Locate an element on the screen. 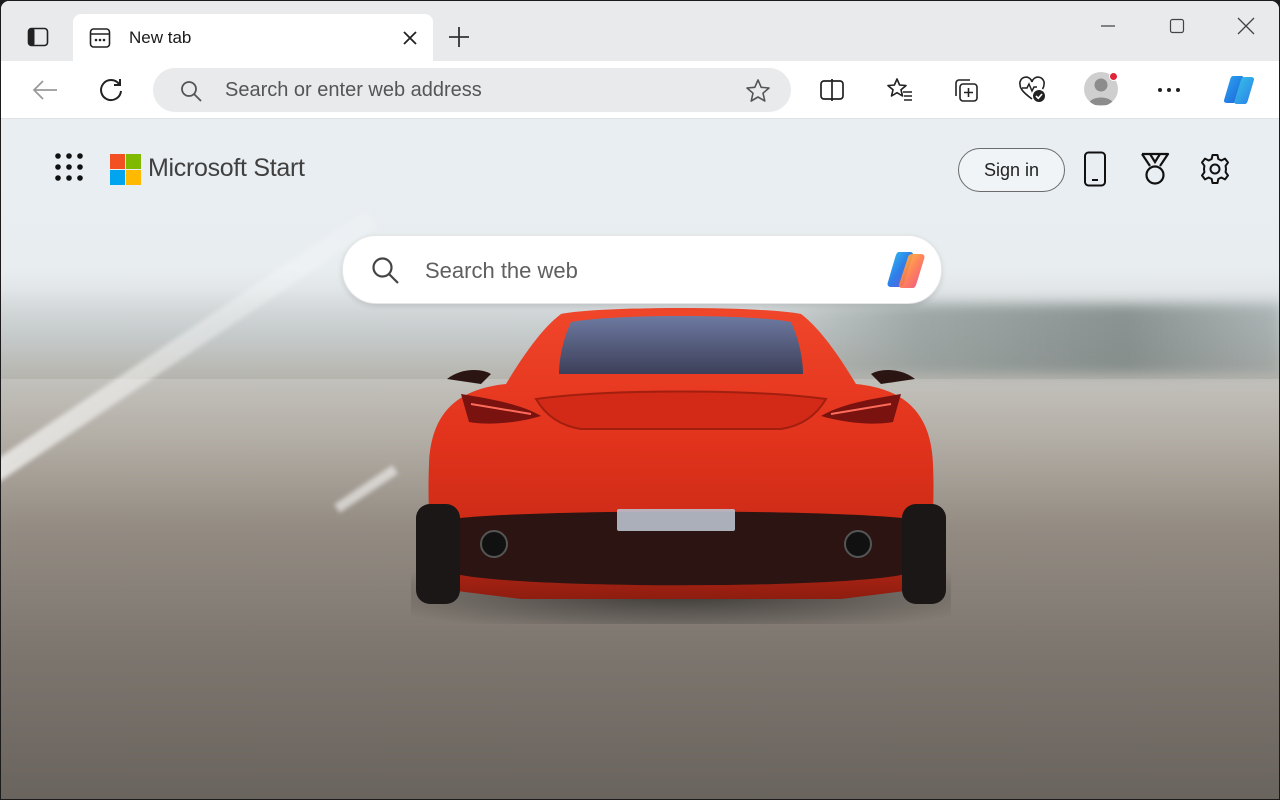 The image size is (1280, 800). brand-name: Microsoft Start is located at coordinates (226, 168).